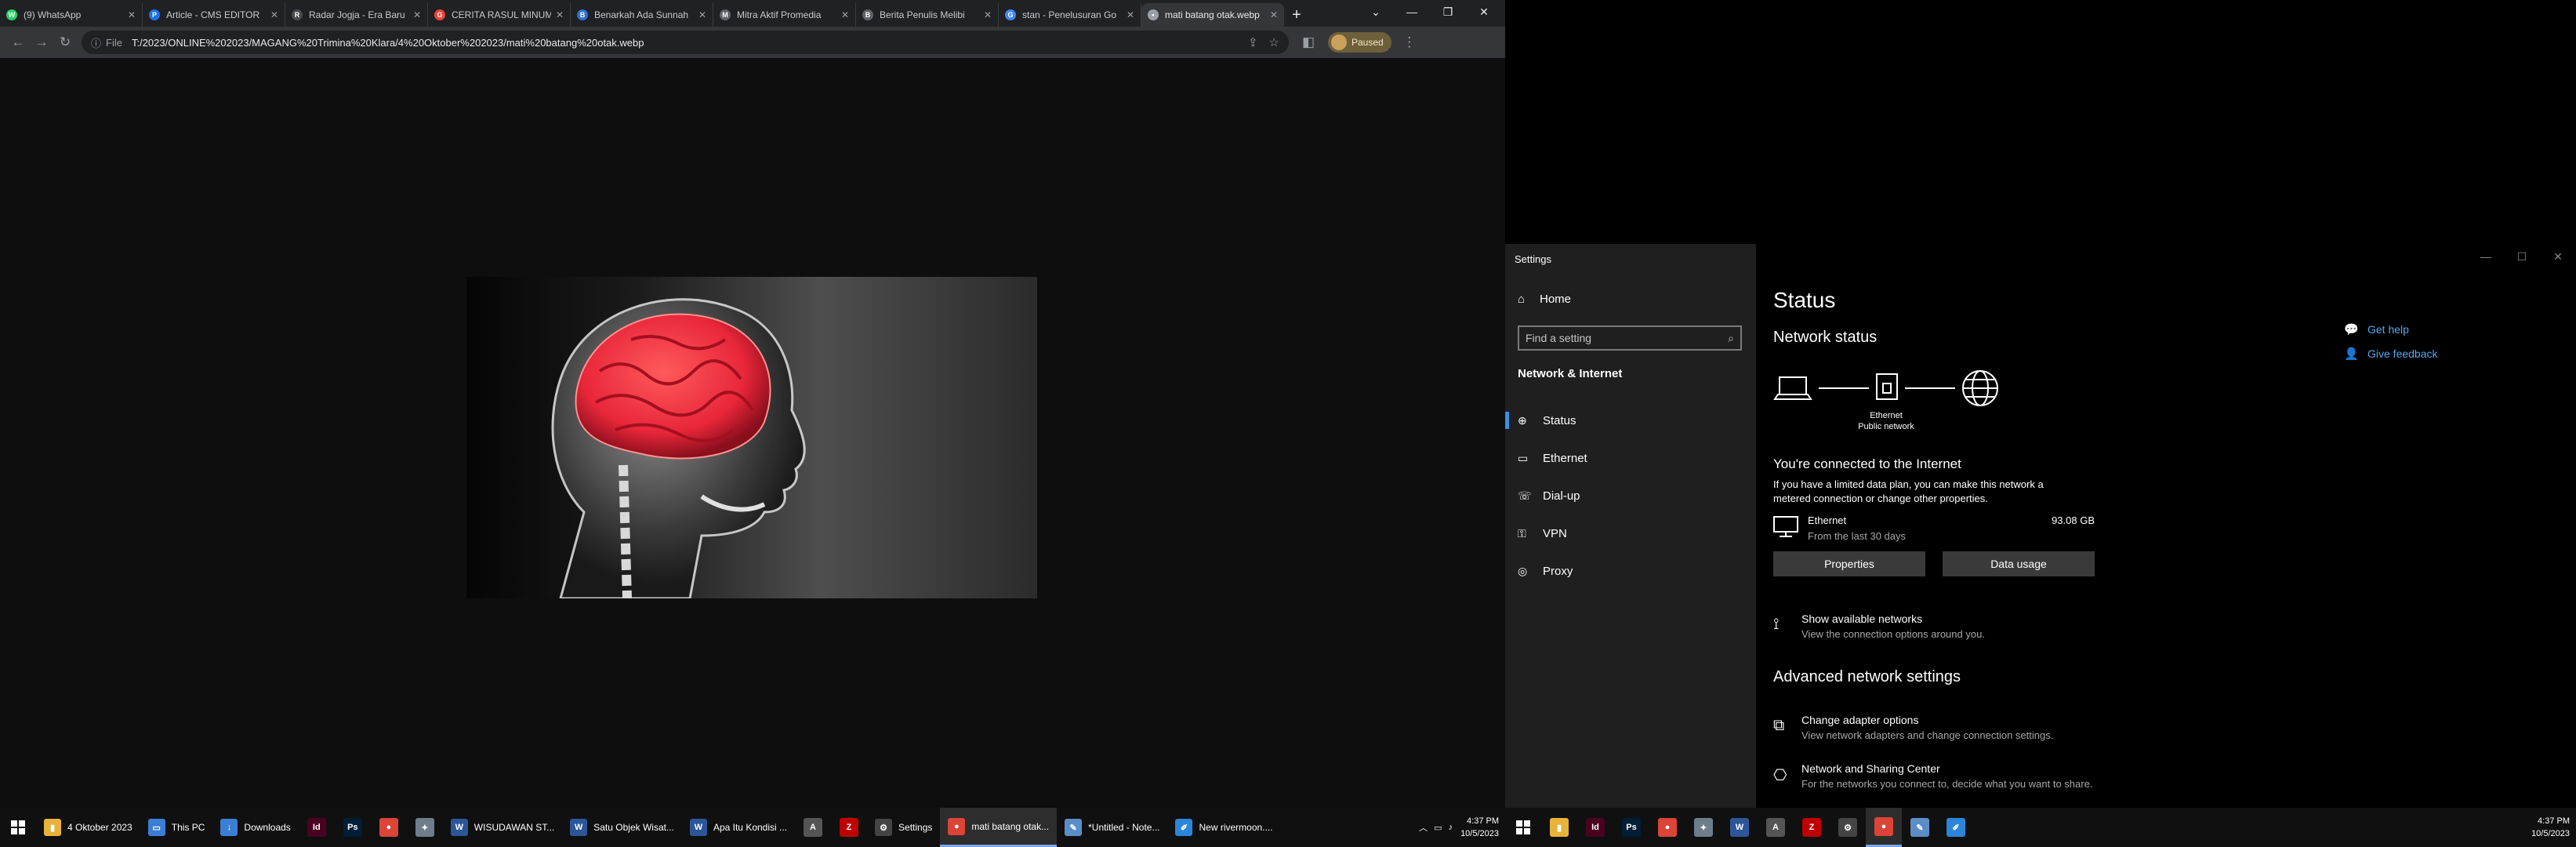 This screenshot has height=847, width=2576. What do you see at coordinates (2377, 329) in the screenshot?
I see `get-help-link: 💬 Get help` at bounding box center [2377, 329].